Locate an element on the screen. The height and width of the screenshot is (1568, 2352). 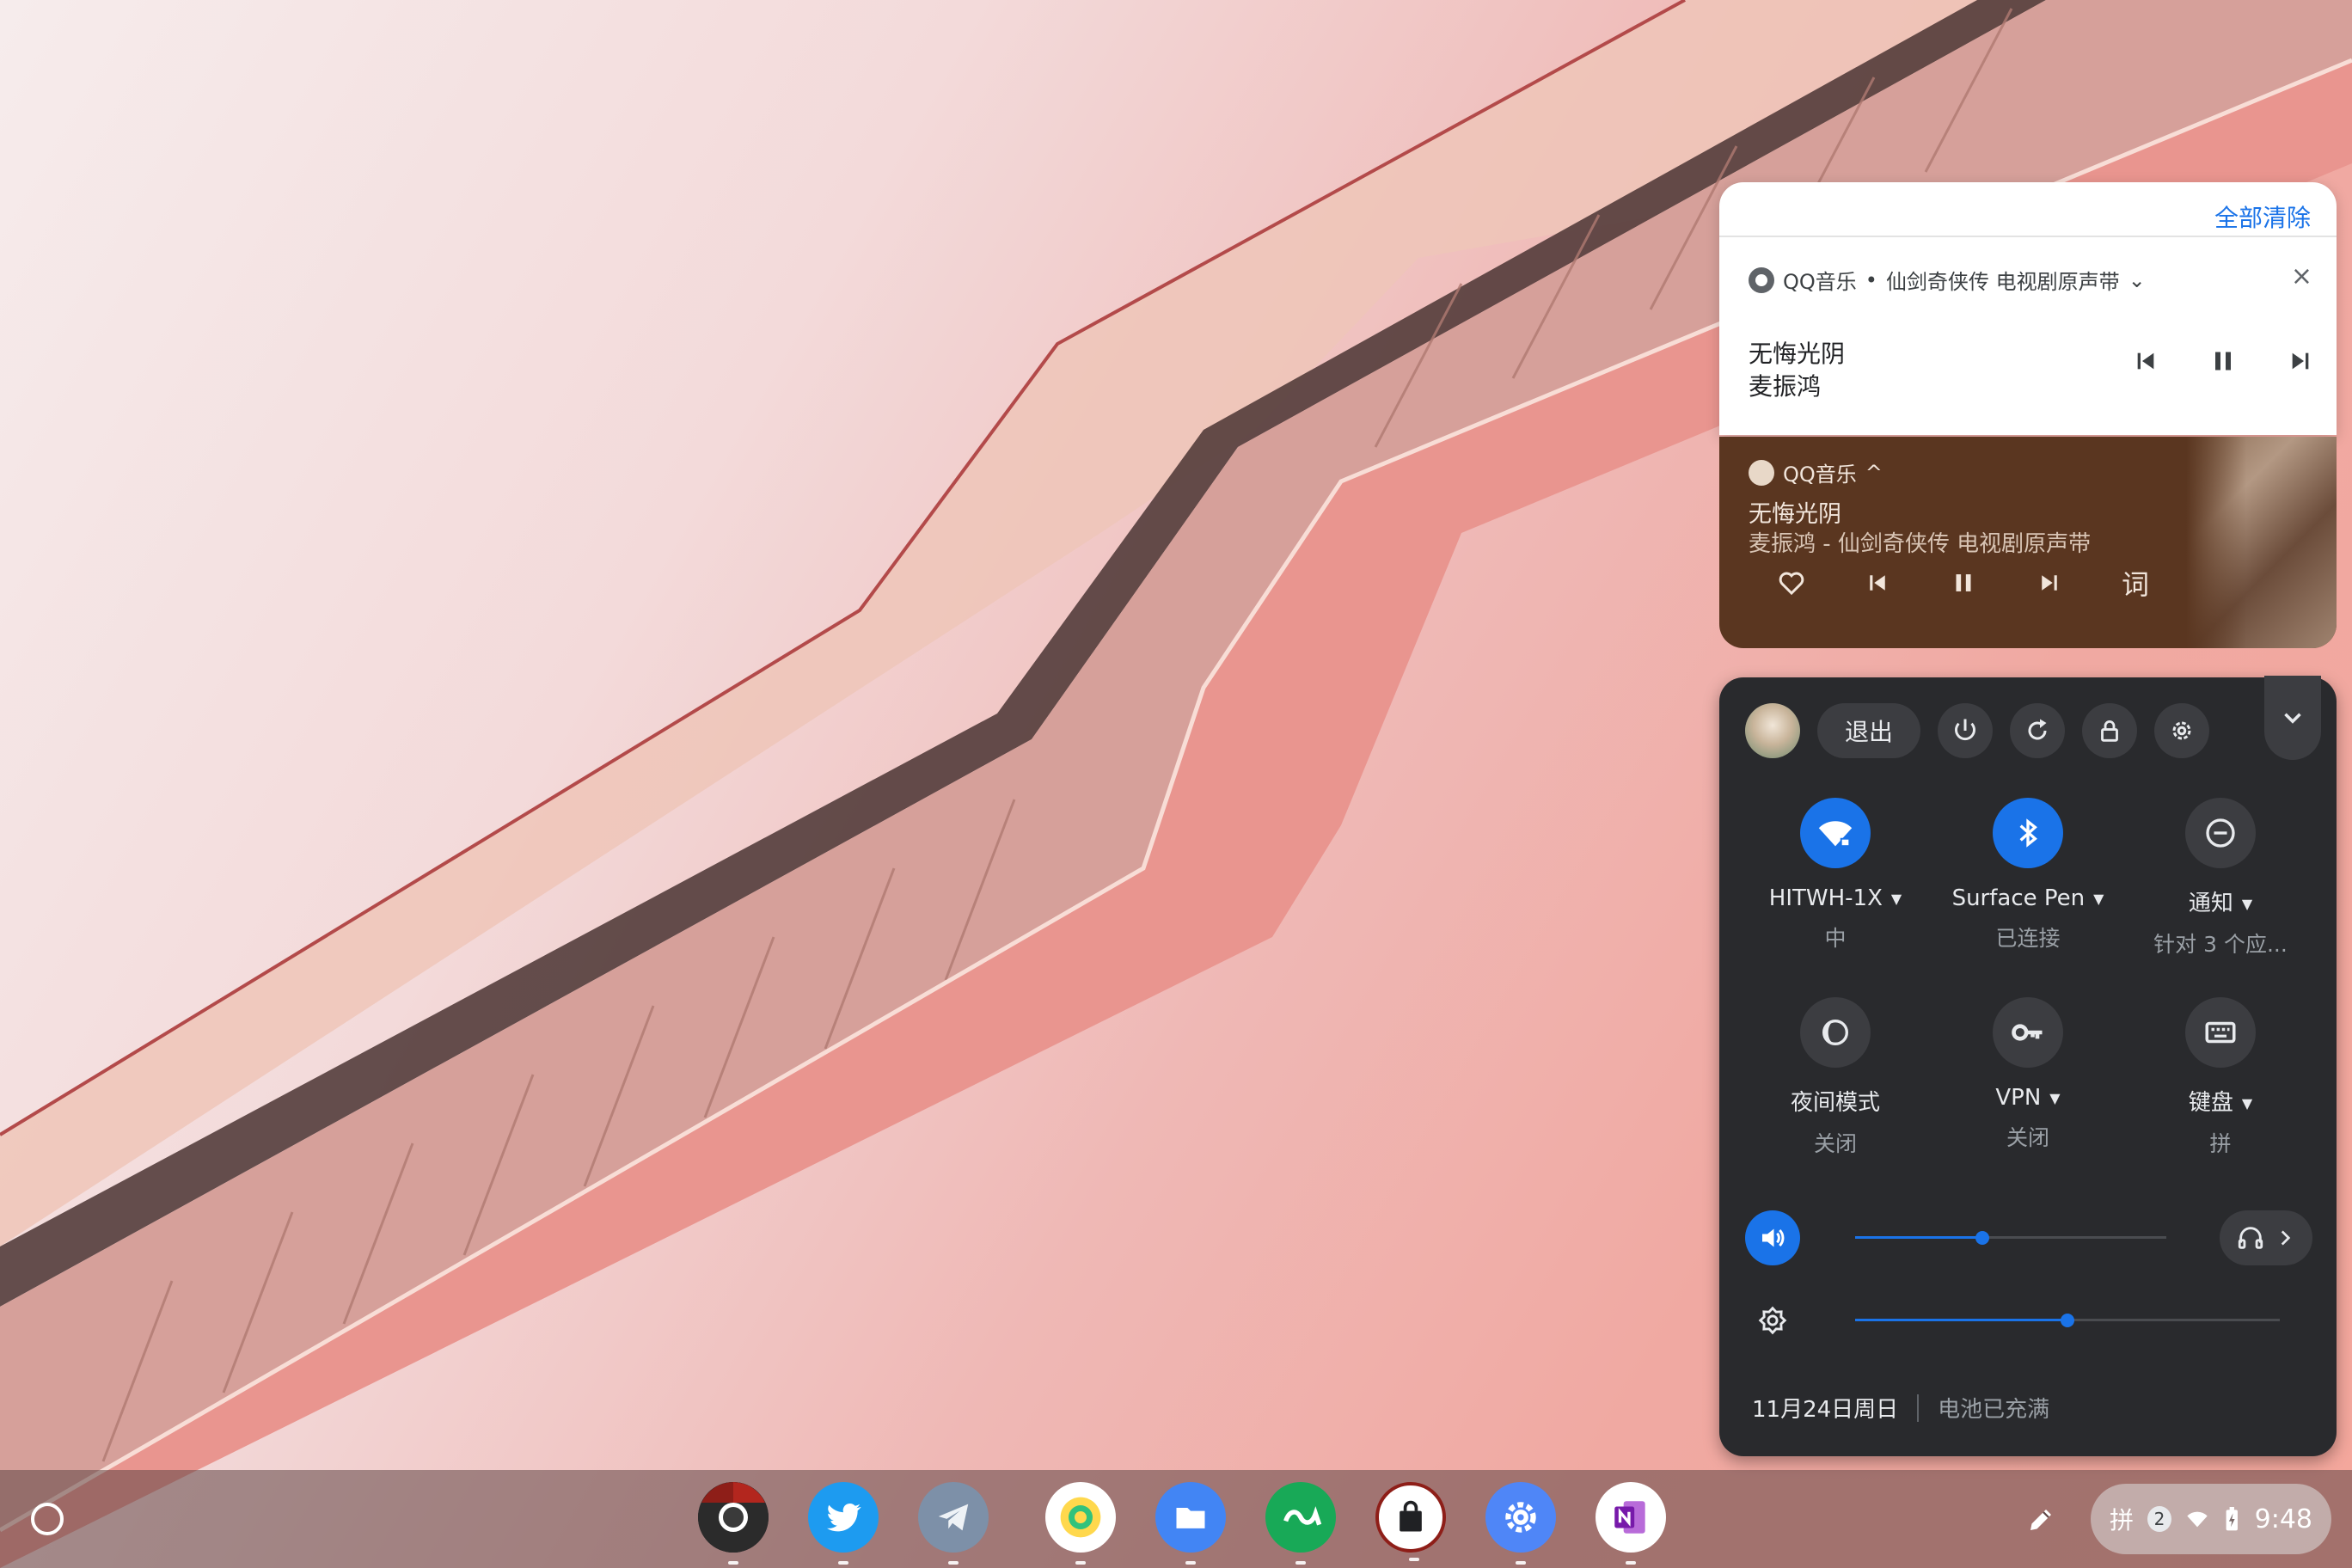
tile-keyboard: 键盘 ▼ 拼 is located at coordinates (2220, 1077).